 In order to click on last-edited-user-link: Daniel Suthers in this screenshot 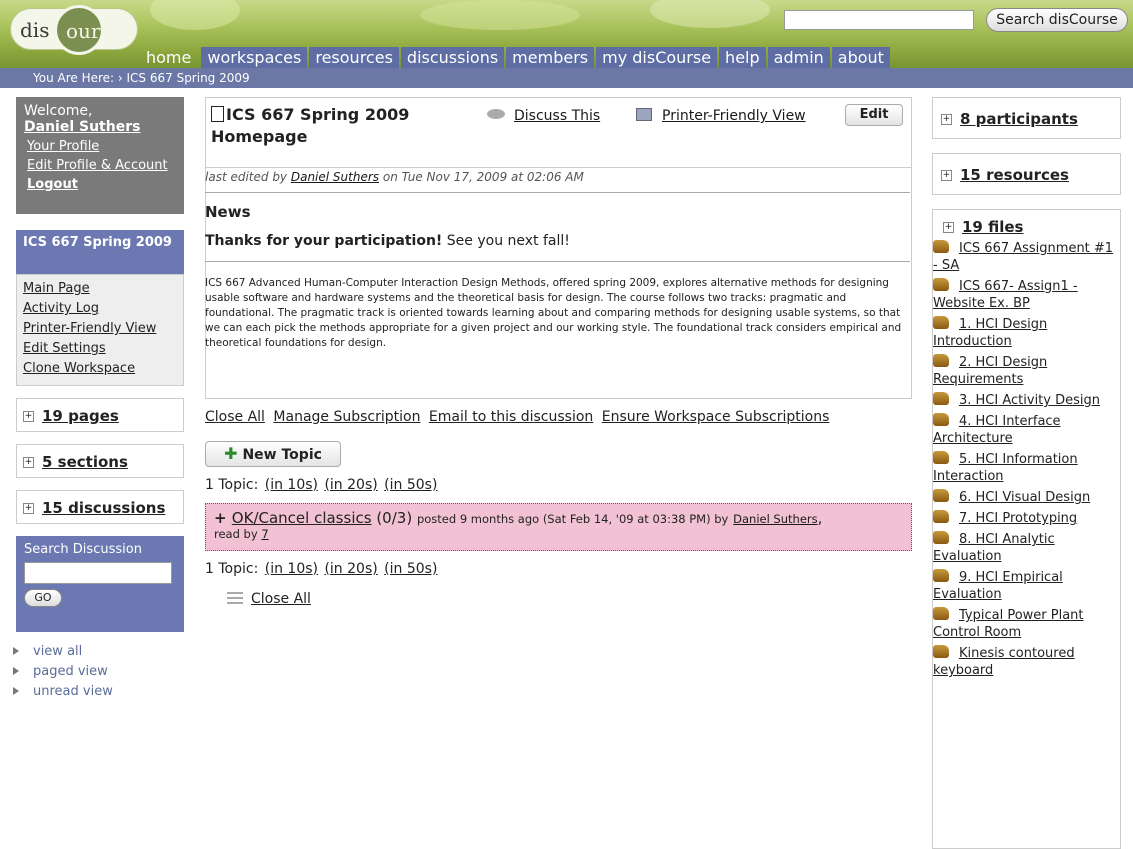, I will do `click(335, 177)`.